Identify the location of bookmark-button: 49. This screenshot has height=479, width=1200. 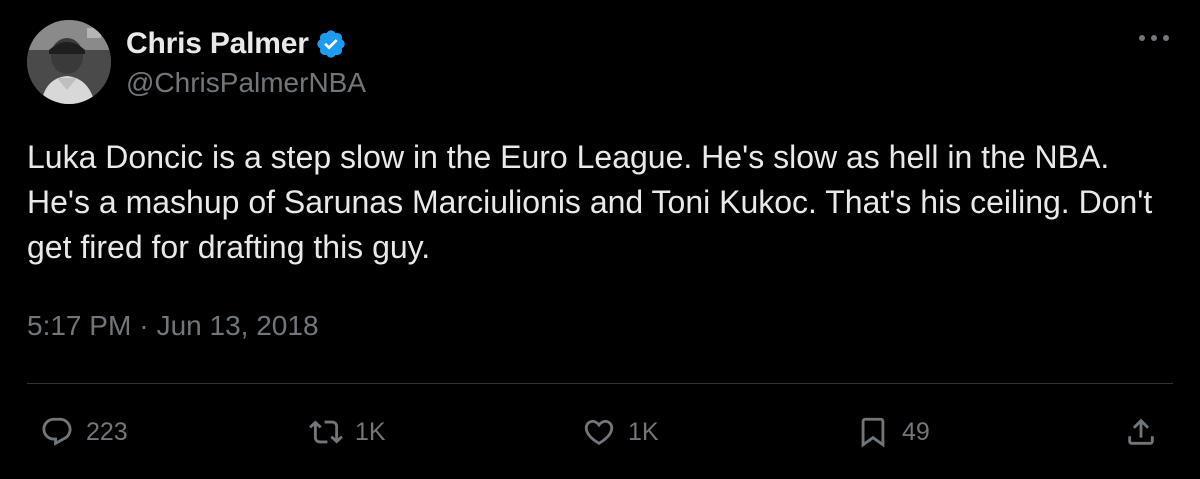
(893, 432).